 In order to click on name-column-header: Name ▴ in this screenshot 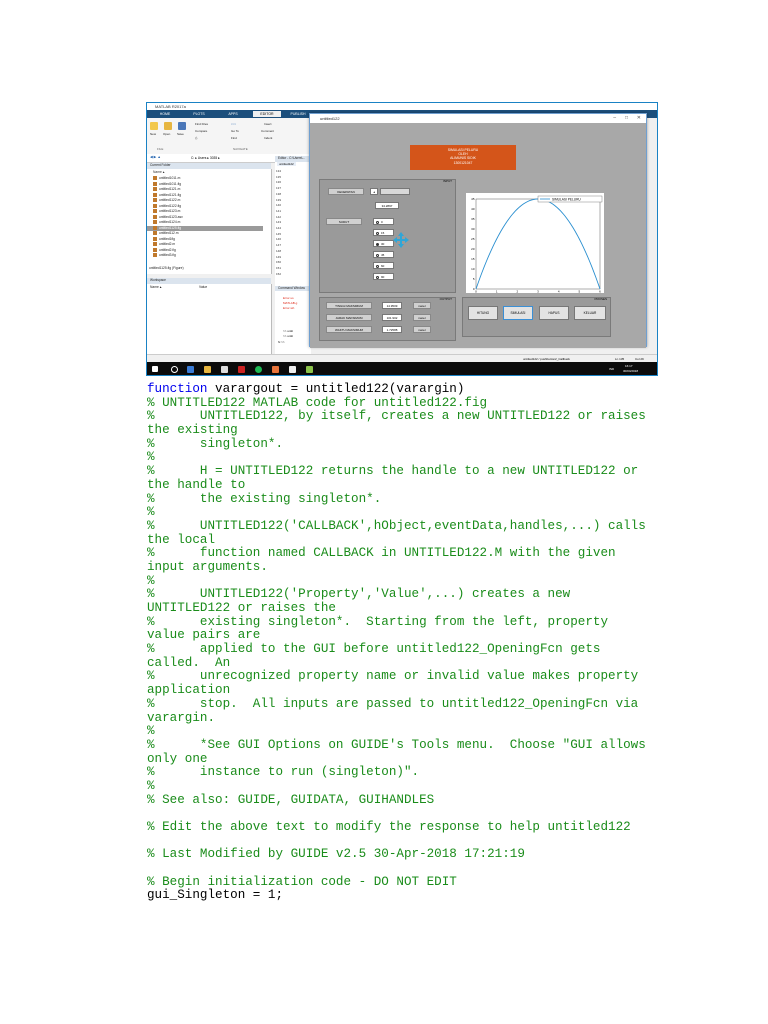, I will do `click(158, 173)`.